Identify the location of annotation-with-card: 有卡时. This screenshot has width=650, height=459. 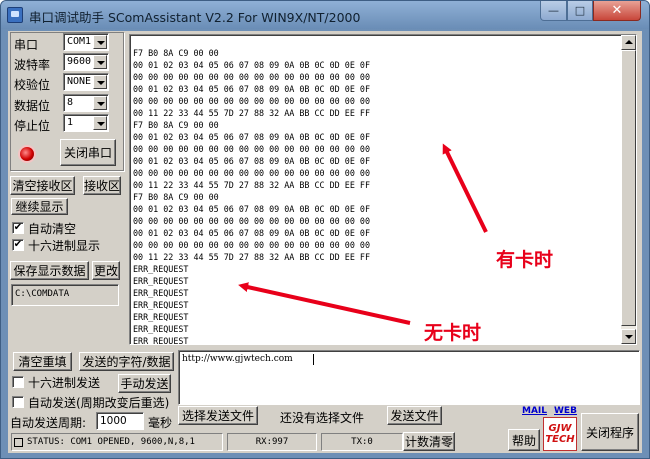
(525, 260).